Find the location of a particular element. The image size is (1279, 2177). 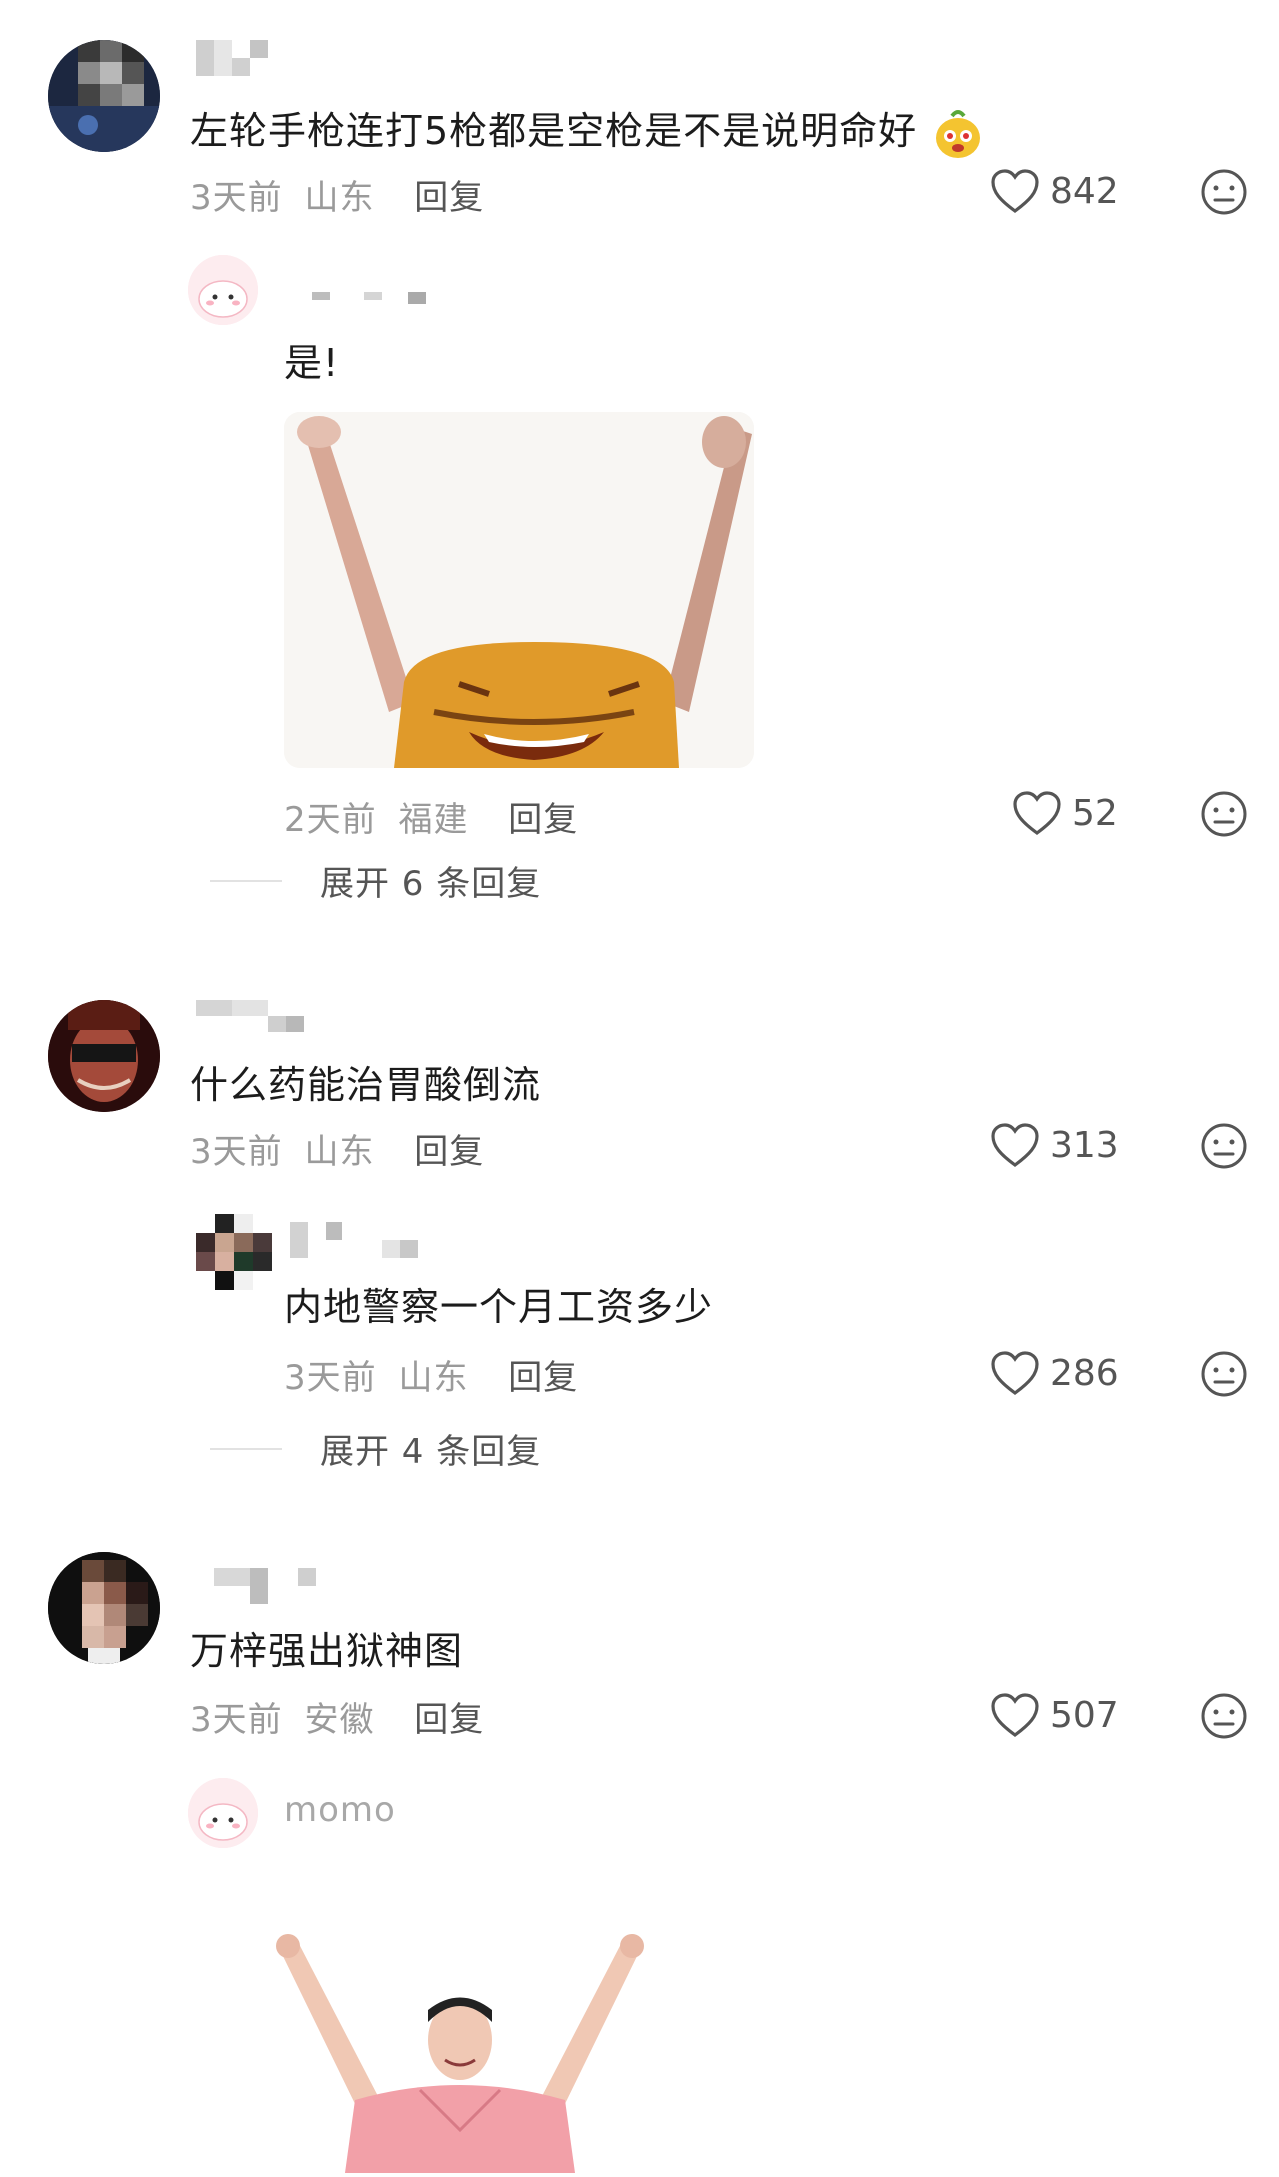

comment-text: 万梓强出狱神图 is located at coordinates (327, 1651).